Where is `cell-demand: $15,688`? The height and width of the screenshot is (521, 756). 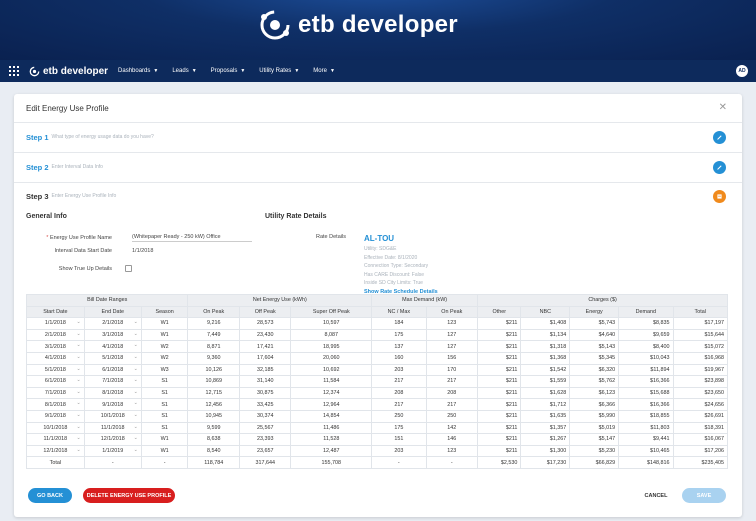
cell-demand: $15,688 is located at coordinates (646, 393).